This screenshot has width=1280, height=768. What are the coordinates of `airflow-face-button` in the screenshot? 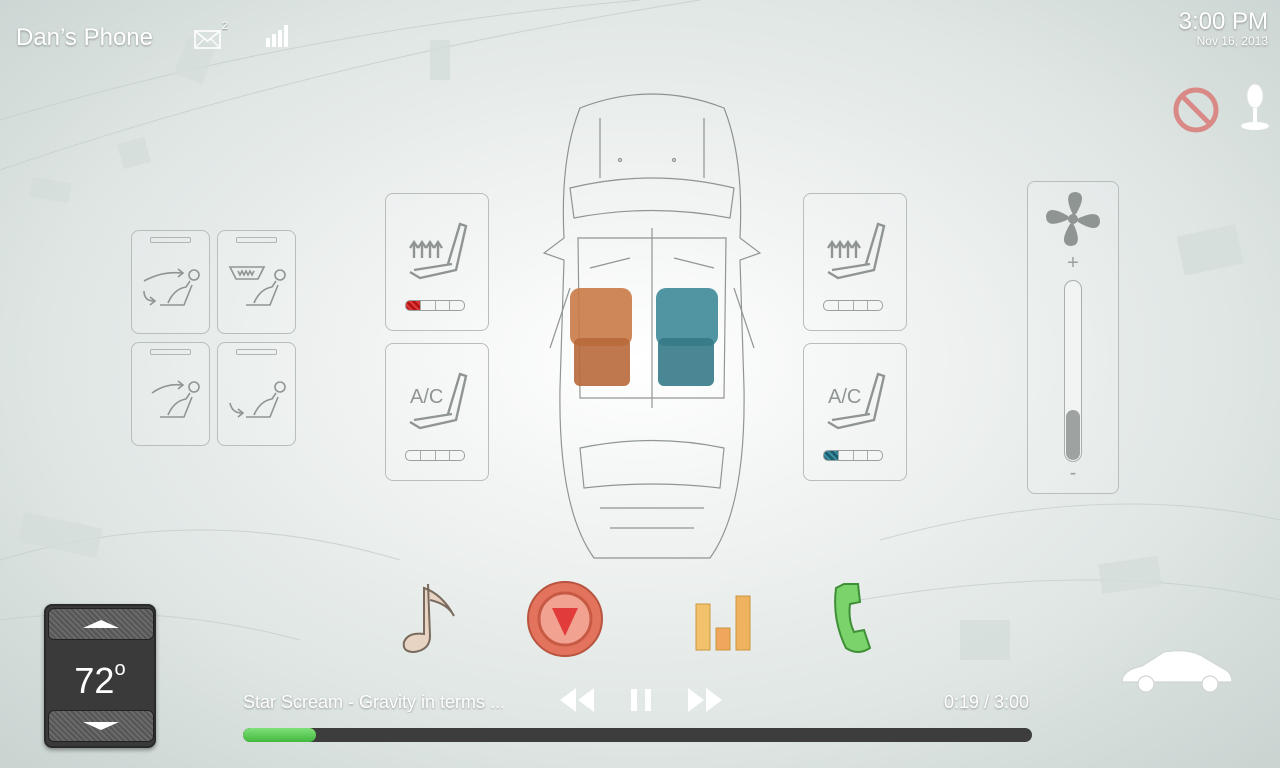 It's located at (170, 394).